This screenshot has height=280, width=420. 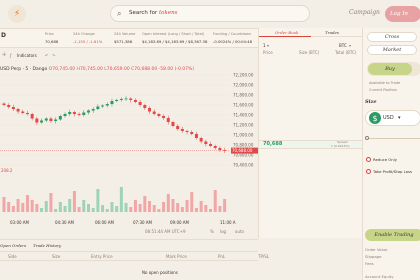 What do you see at coordinates (129, 245) in the screenshot?
I see `positions-tabs: Open Orders Trade History` at bounding box center [129, 245].